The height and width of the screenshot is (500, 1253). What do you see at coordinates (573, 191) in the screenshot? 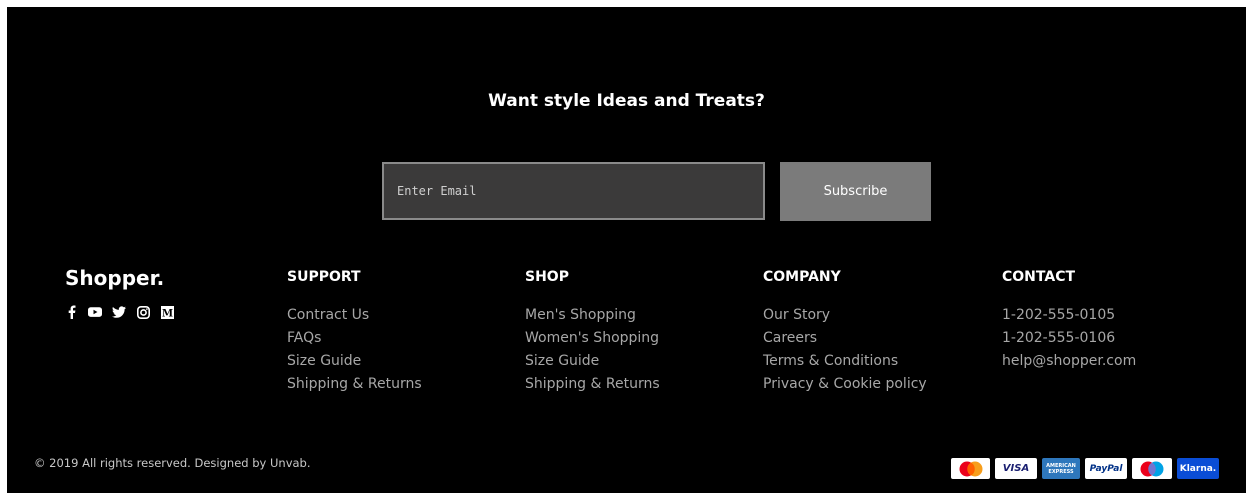
I see `email-input` at bounding box center [573, 191].